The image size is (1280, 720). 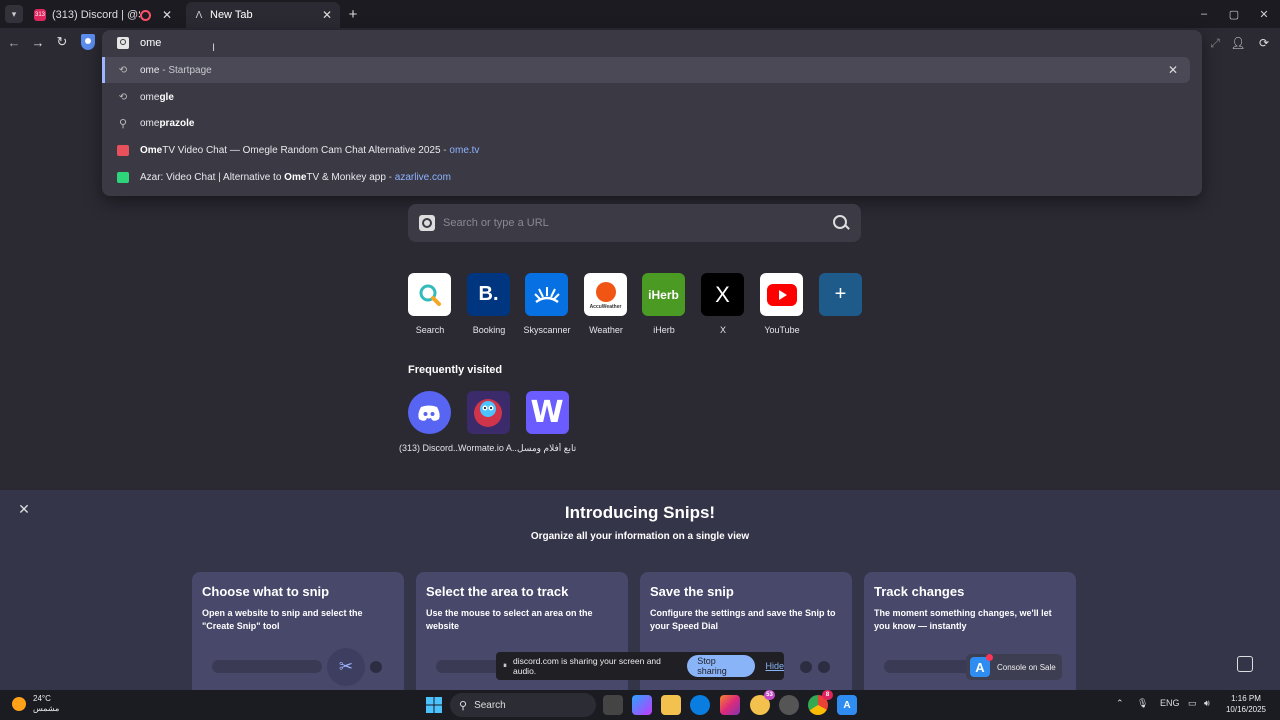 I want to click on speed-dial-iherb-tile: iHerb iHerb, so click(x=664, y=306).